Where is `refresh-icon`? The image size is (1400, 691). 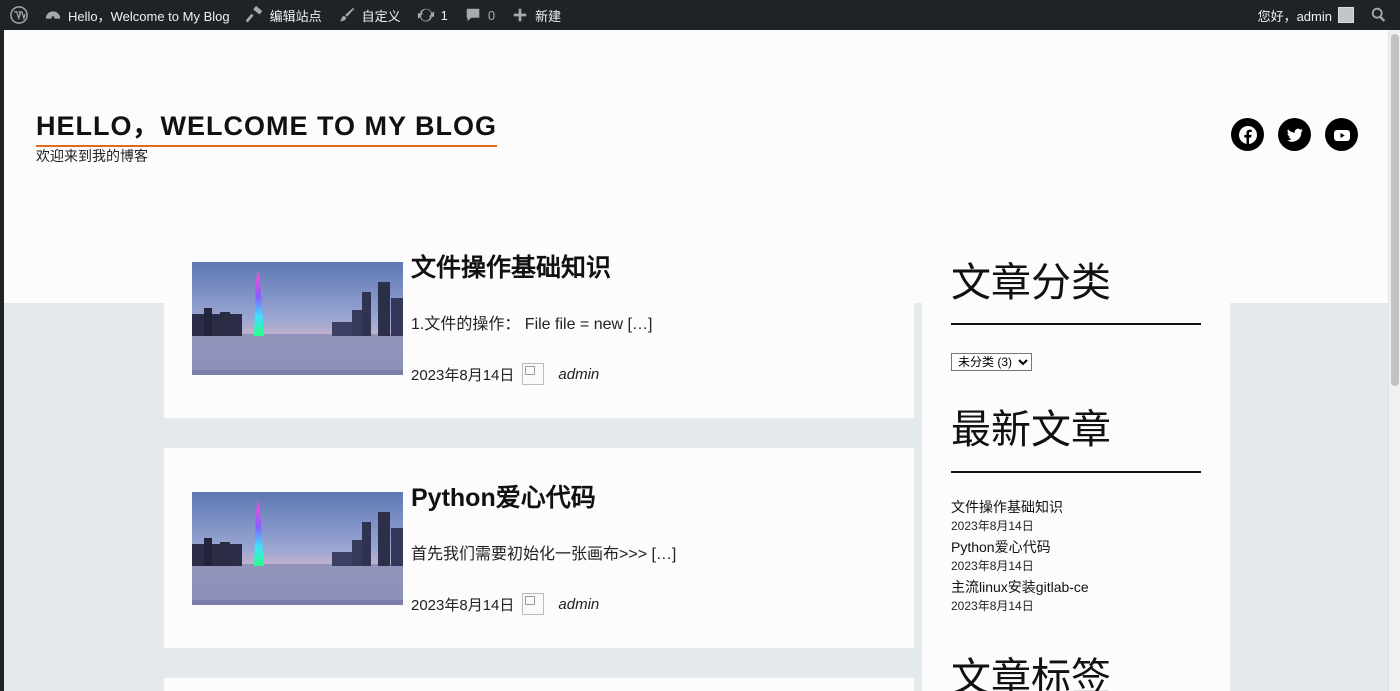
refresh-icon is located at coordinates (426, 15).